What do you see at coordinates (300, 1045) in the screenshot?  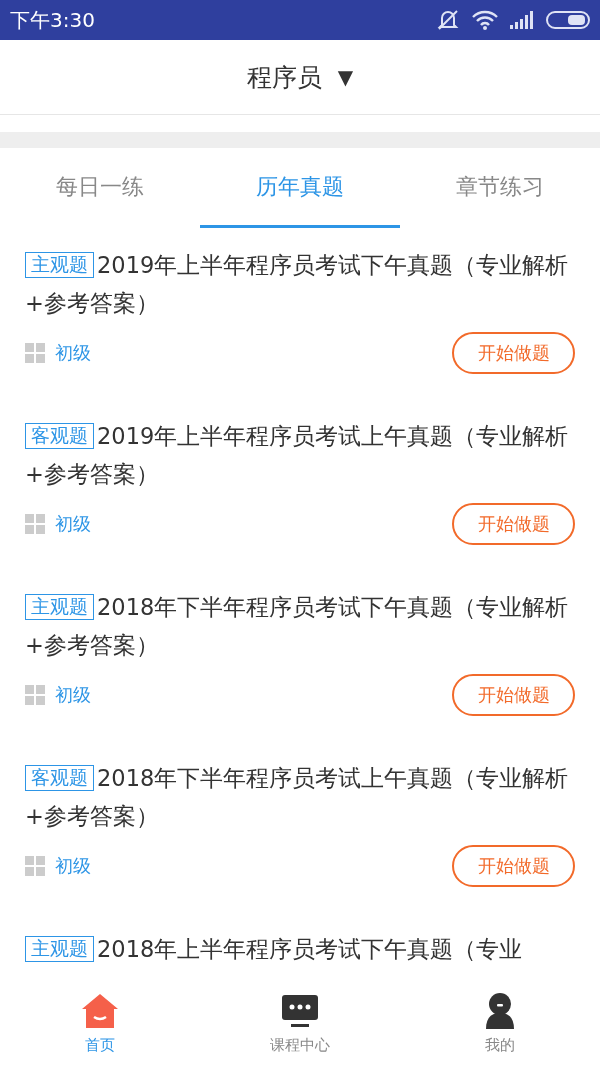 I see `nav-tab: 课程中心` at bounding box center [300, 1045].